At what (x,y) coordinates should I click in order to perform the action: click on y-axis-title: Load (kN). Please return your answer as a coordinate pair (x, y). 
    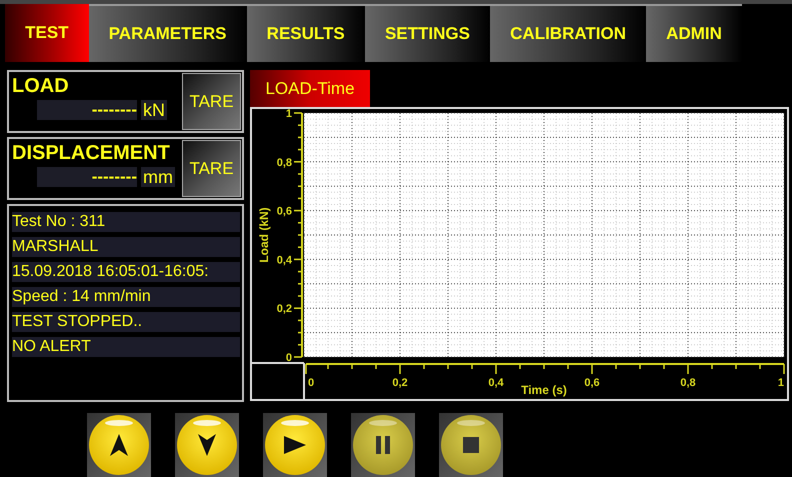
    Looking at the image, I should click on (264, 235).